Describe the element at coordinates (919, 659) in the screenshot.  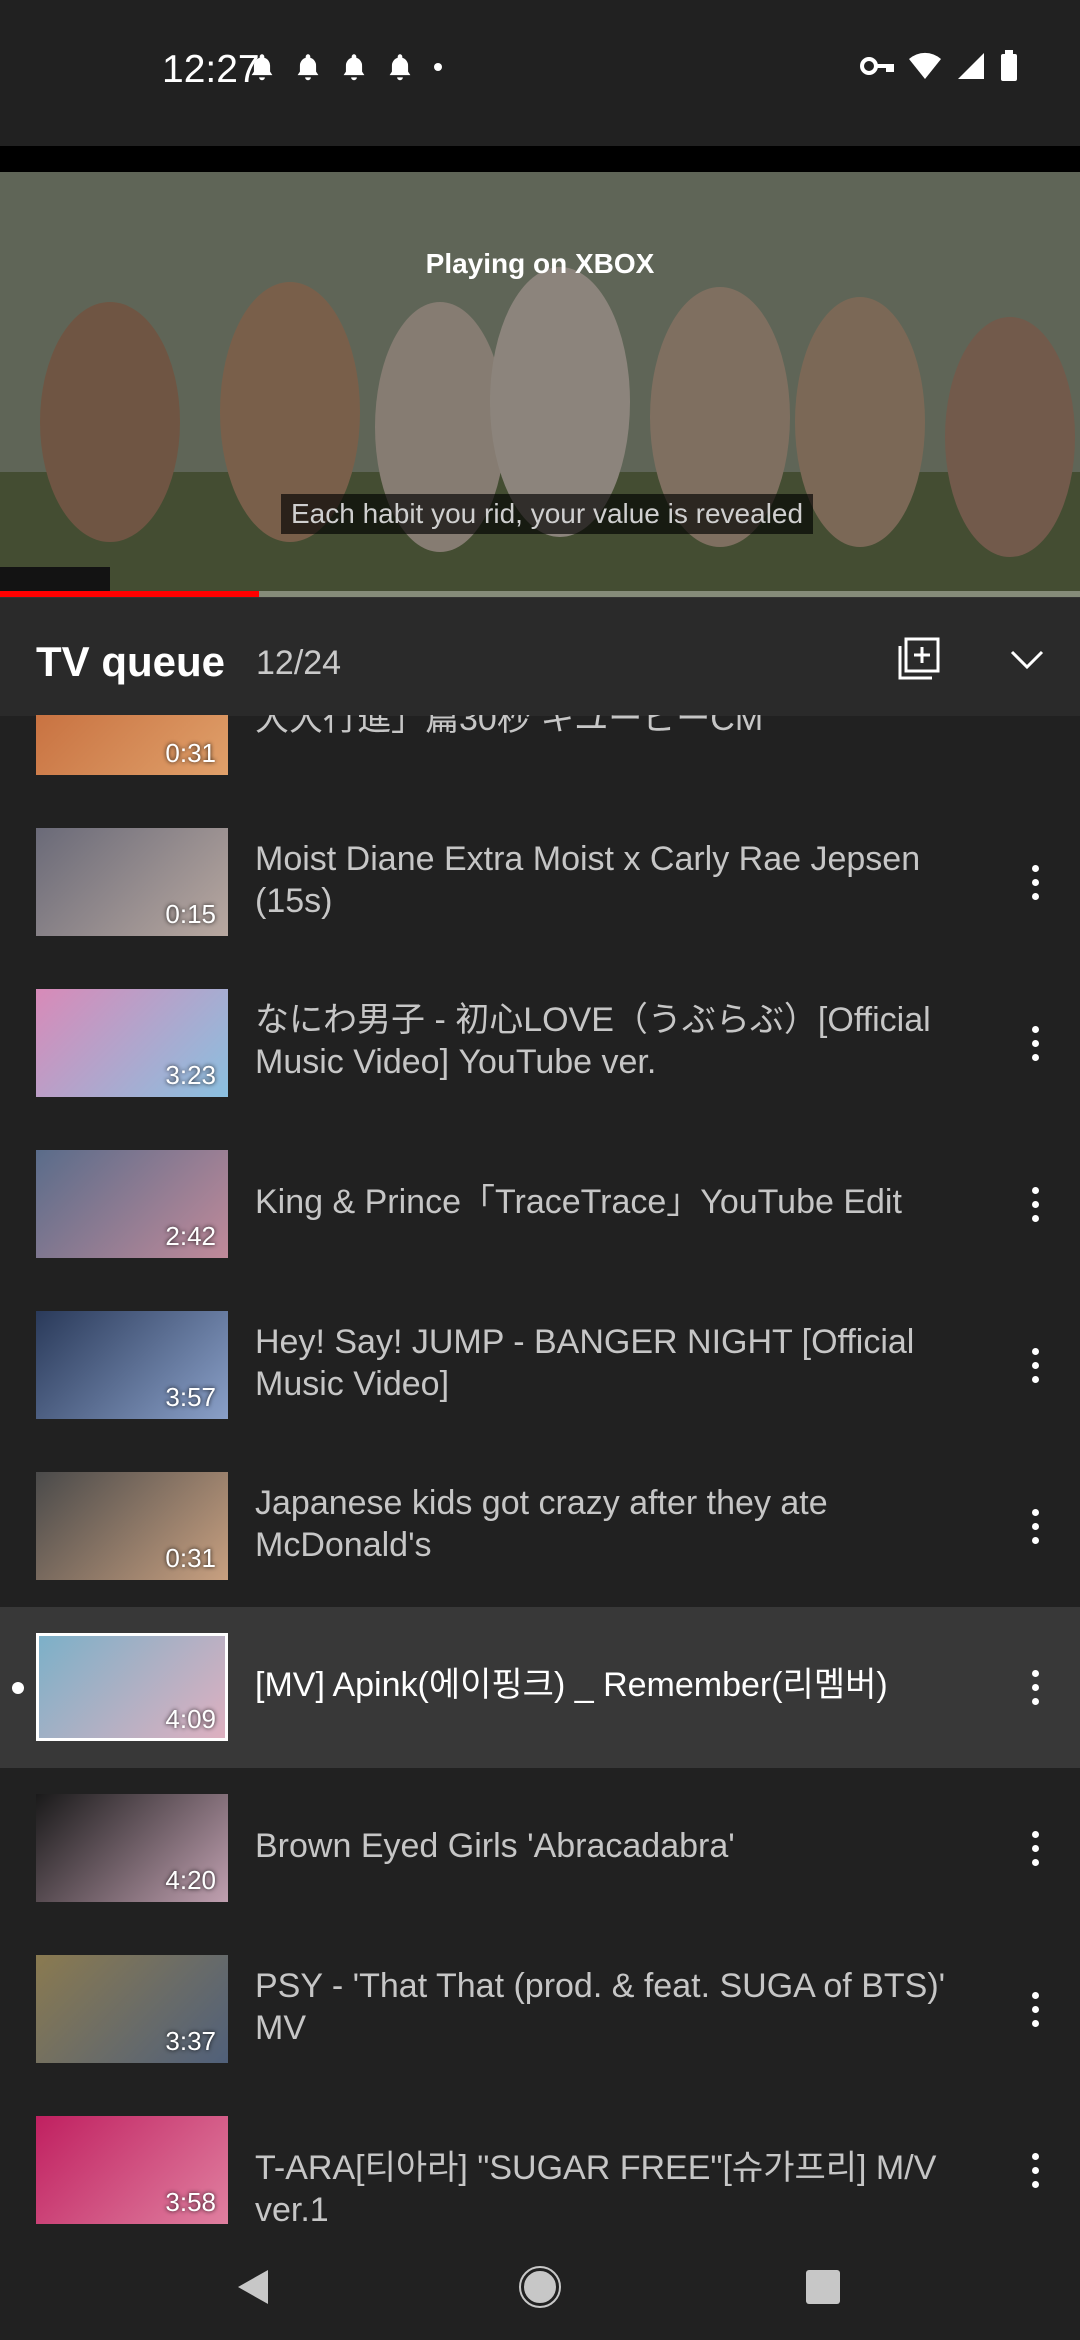
I see `add-to-playlist-icon` at that location.